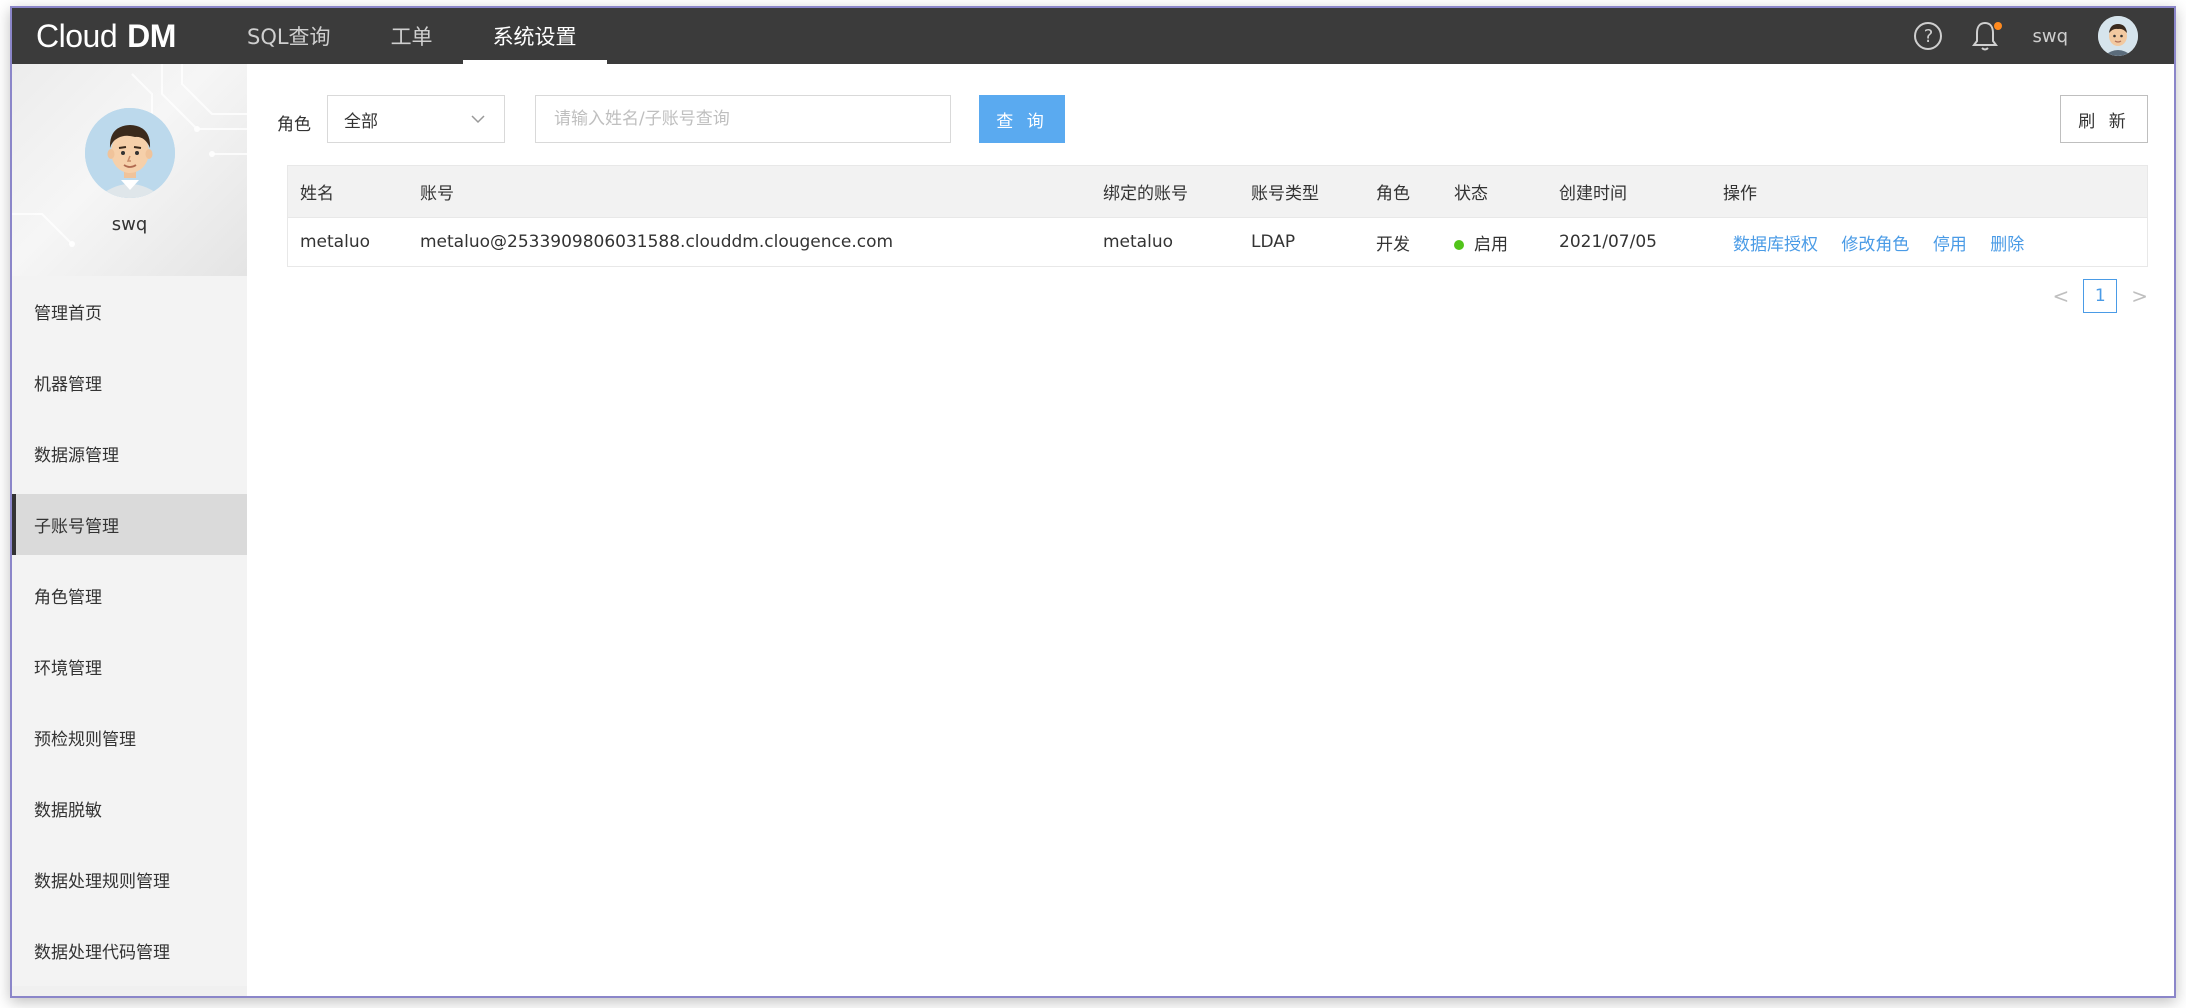 The image size is (2186, 1008). I want to click on help-icon: ?, so click(1928, 36).